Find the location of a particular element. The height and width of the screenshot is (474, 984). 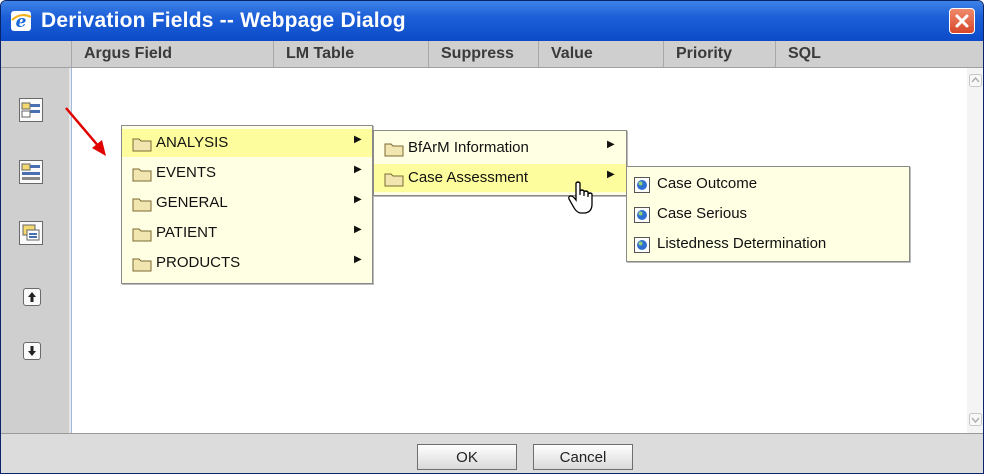

menu-item-label: Case Assessment is located at coordinates (468, 177).